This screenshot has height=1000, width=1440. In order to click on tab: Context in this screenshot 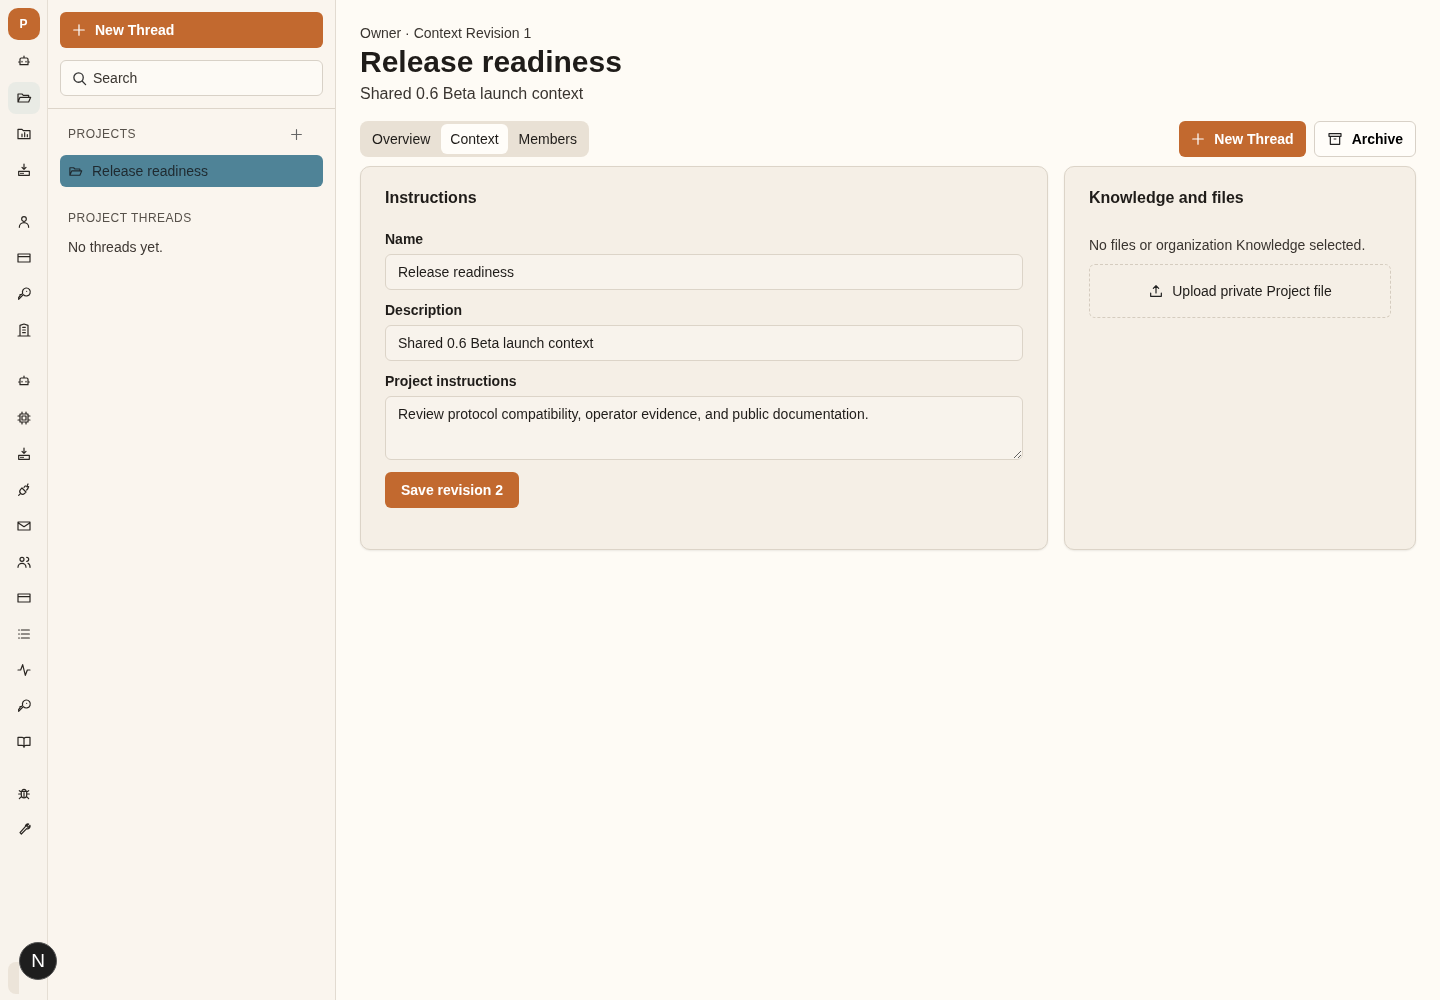, I will do `click(474, 139)`.